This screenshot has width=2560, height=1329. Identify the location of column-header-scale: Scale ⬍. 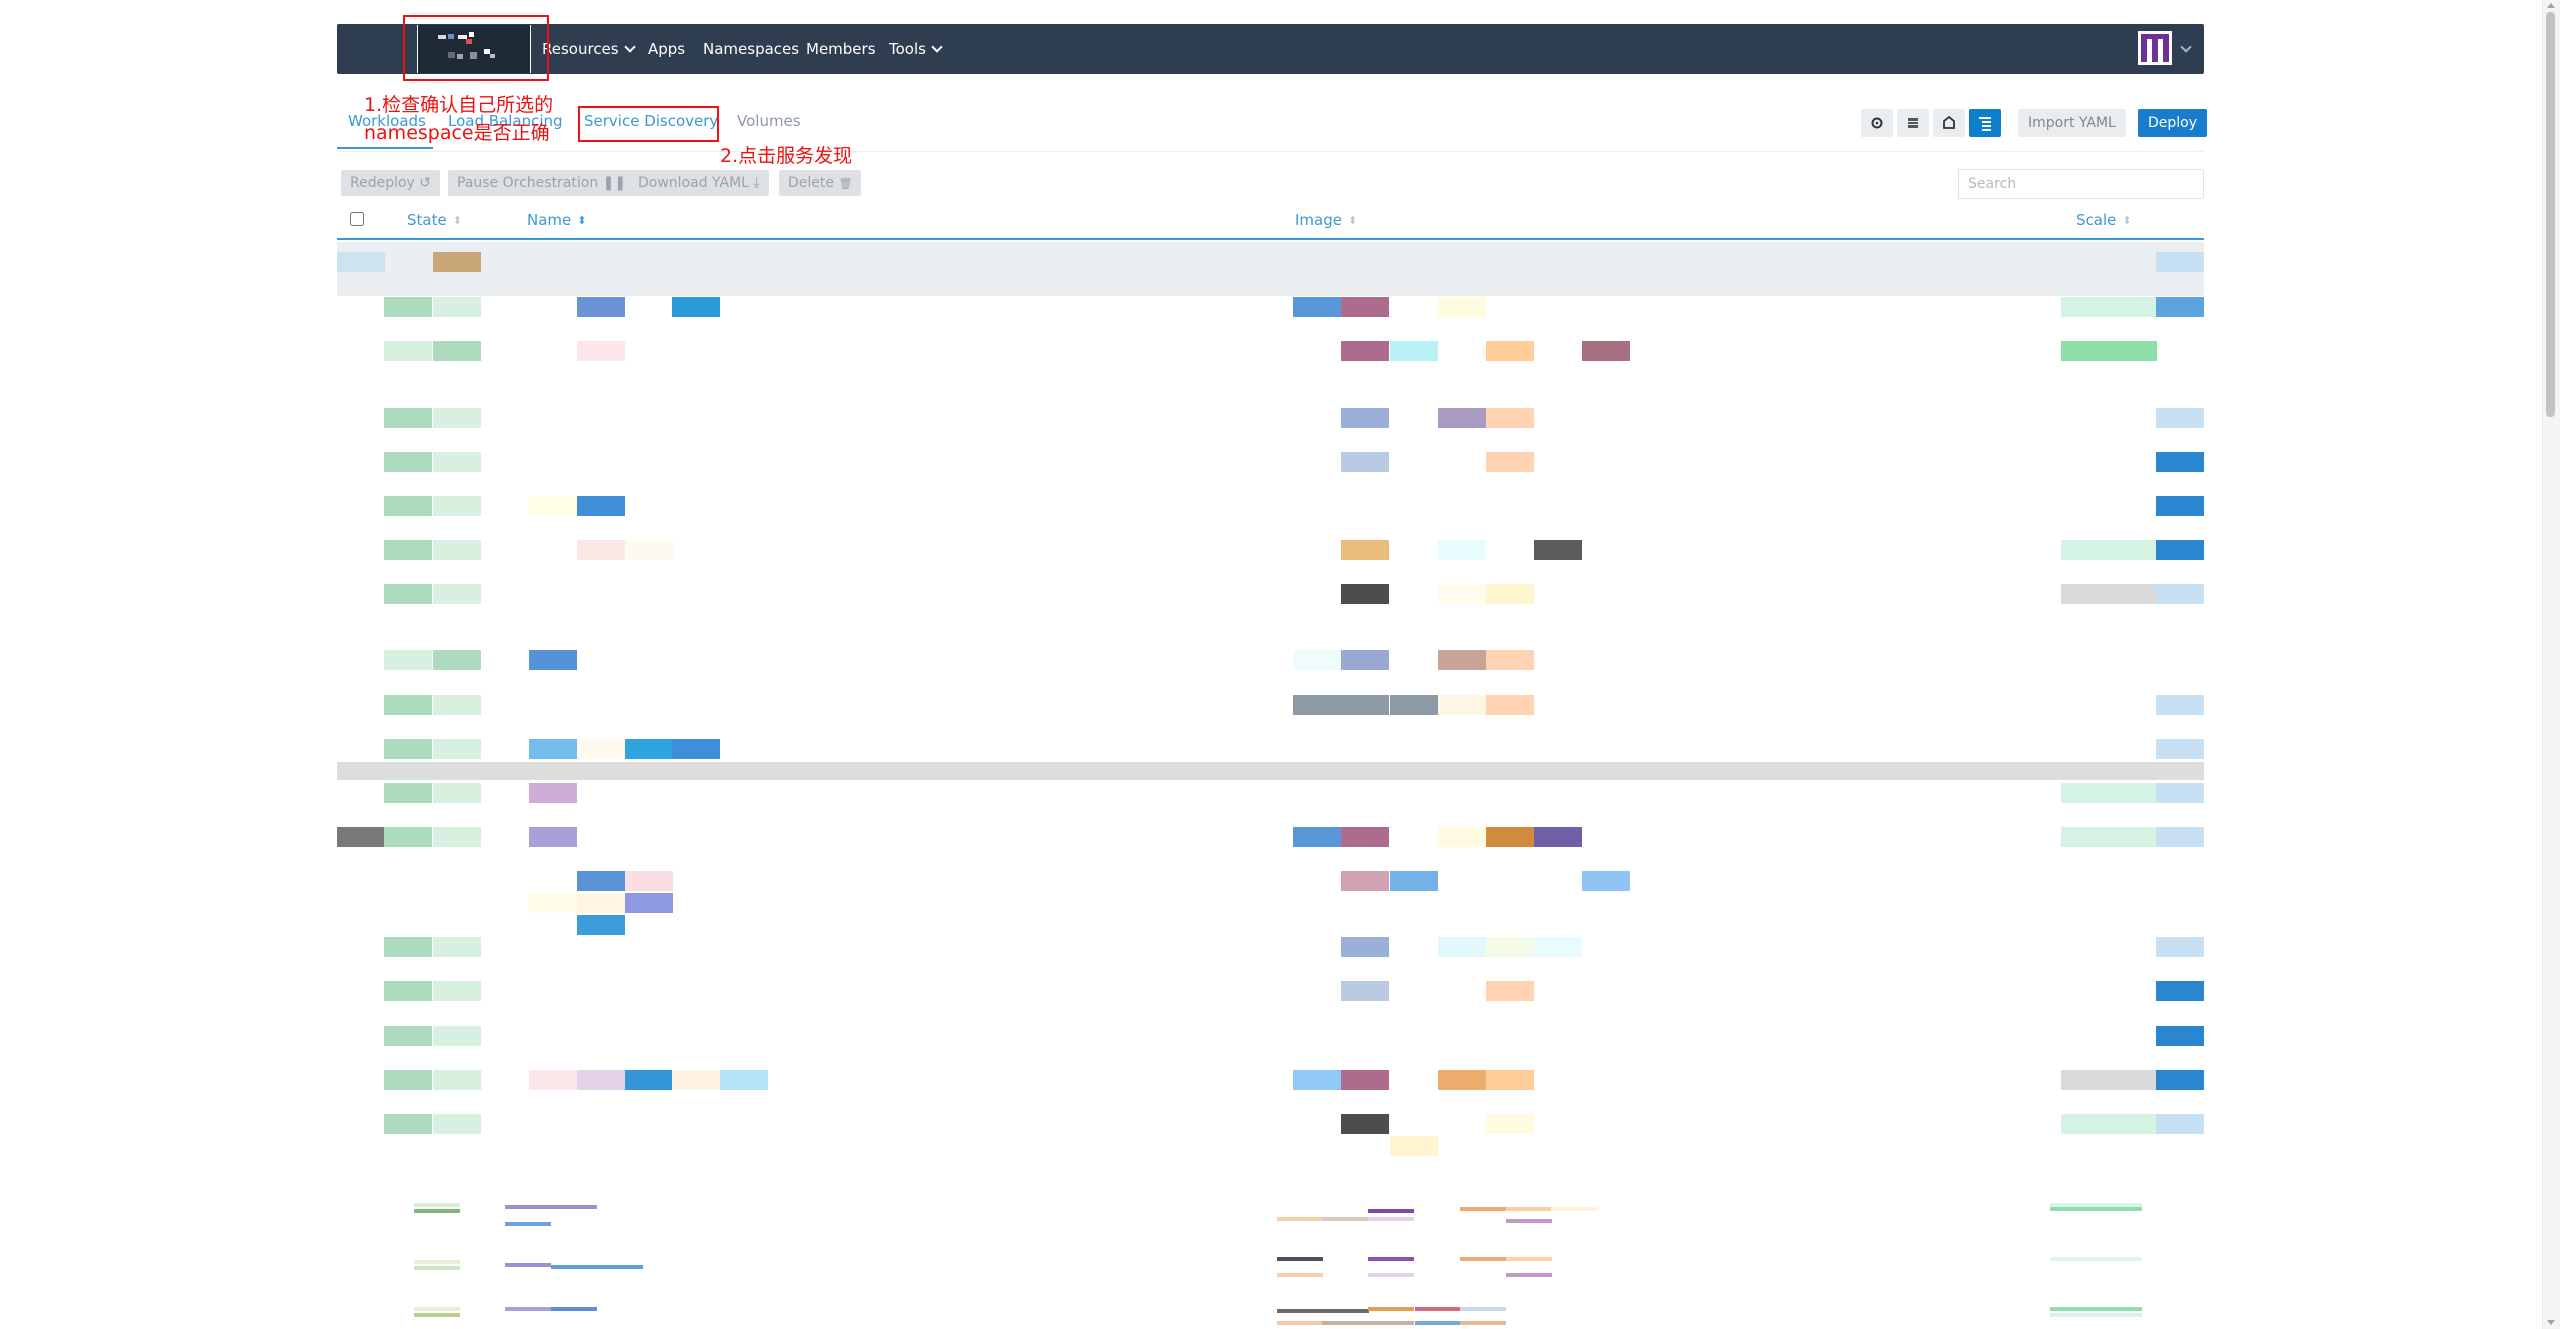
(2104, 220).